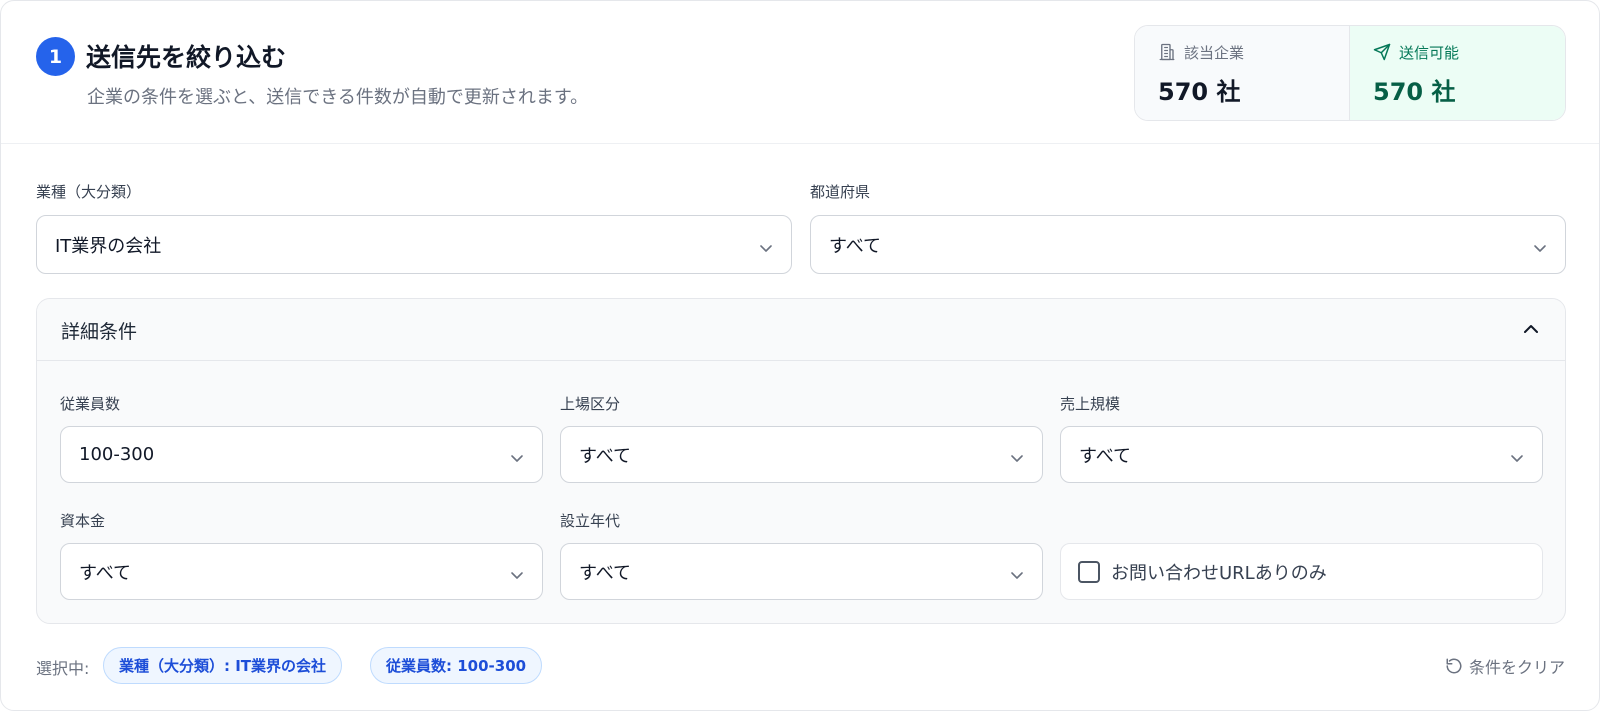 Image resolution: width=1600 pixels, height=711 pixels. Describe the element at coordinates (223, 665) in the screenshot. I see `filter-chip-industry: 業種（大分類）: IT業界の会社` at that location.